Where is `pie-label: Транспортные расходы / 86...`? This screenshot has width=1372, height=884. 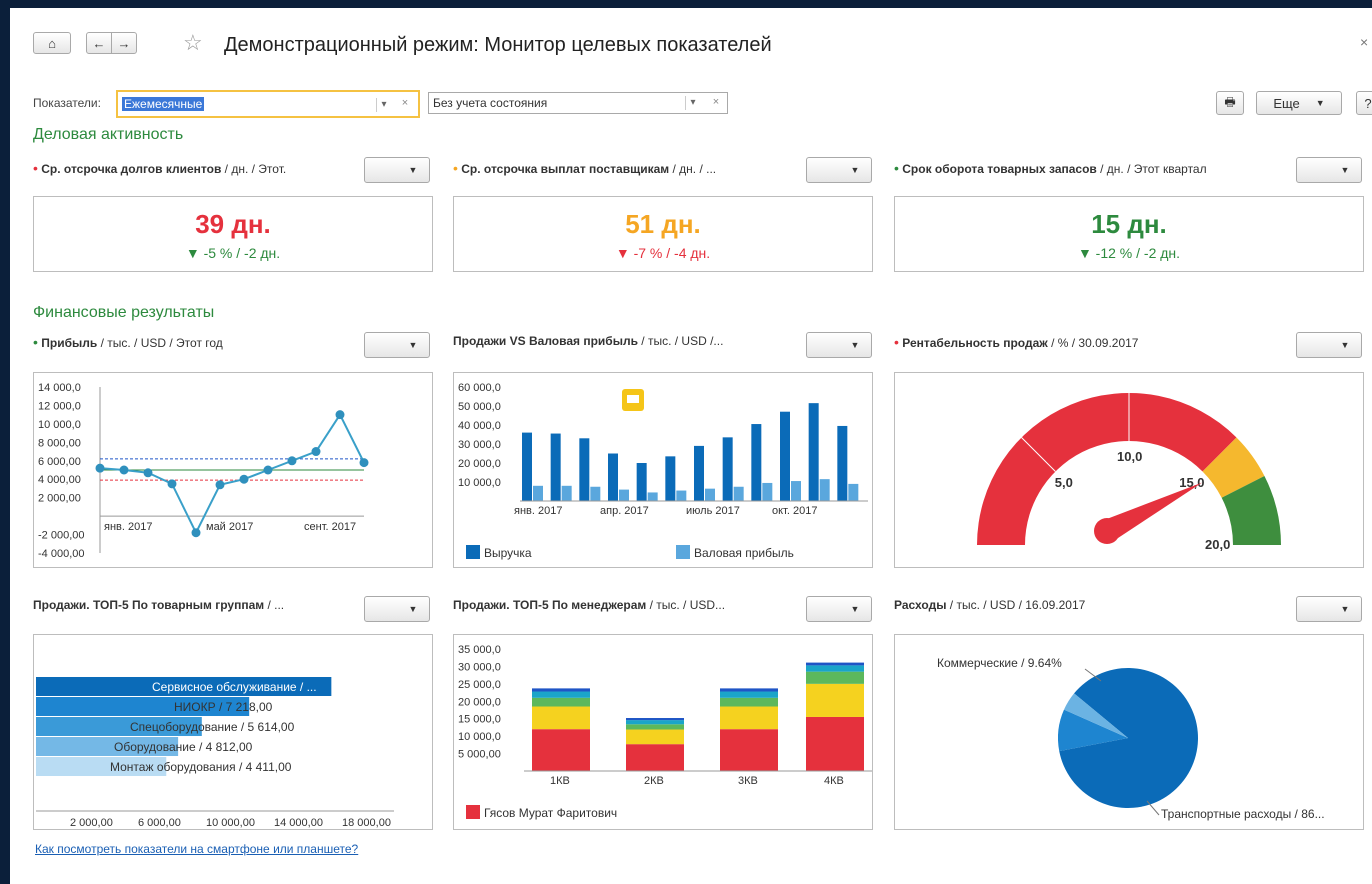
pie-label: Транспортные расходы / 86... is located at coordinates (1243, 814).